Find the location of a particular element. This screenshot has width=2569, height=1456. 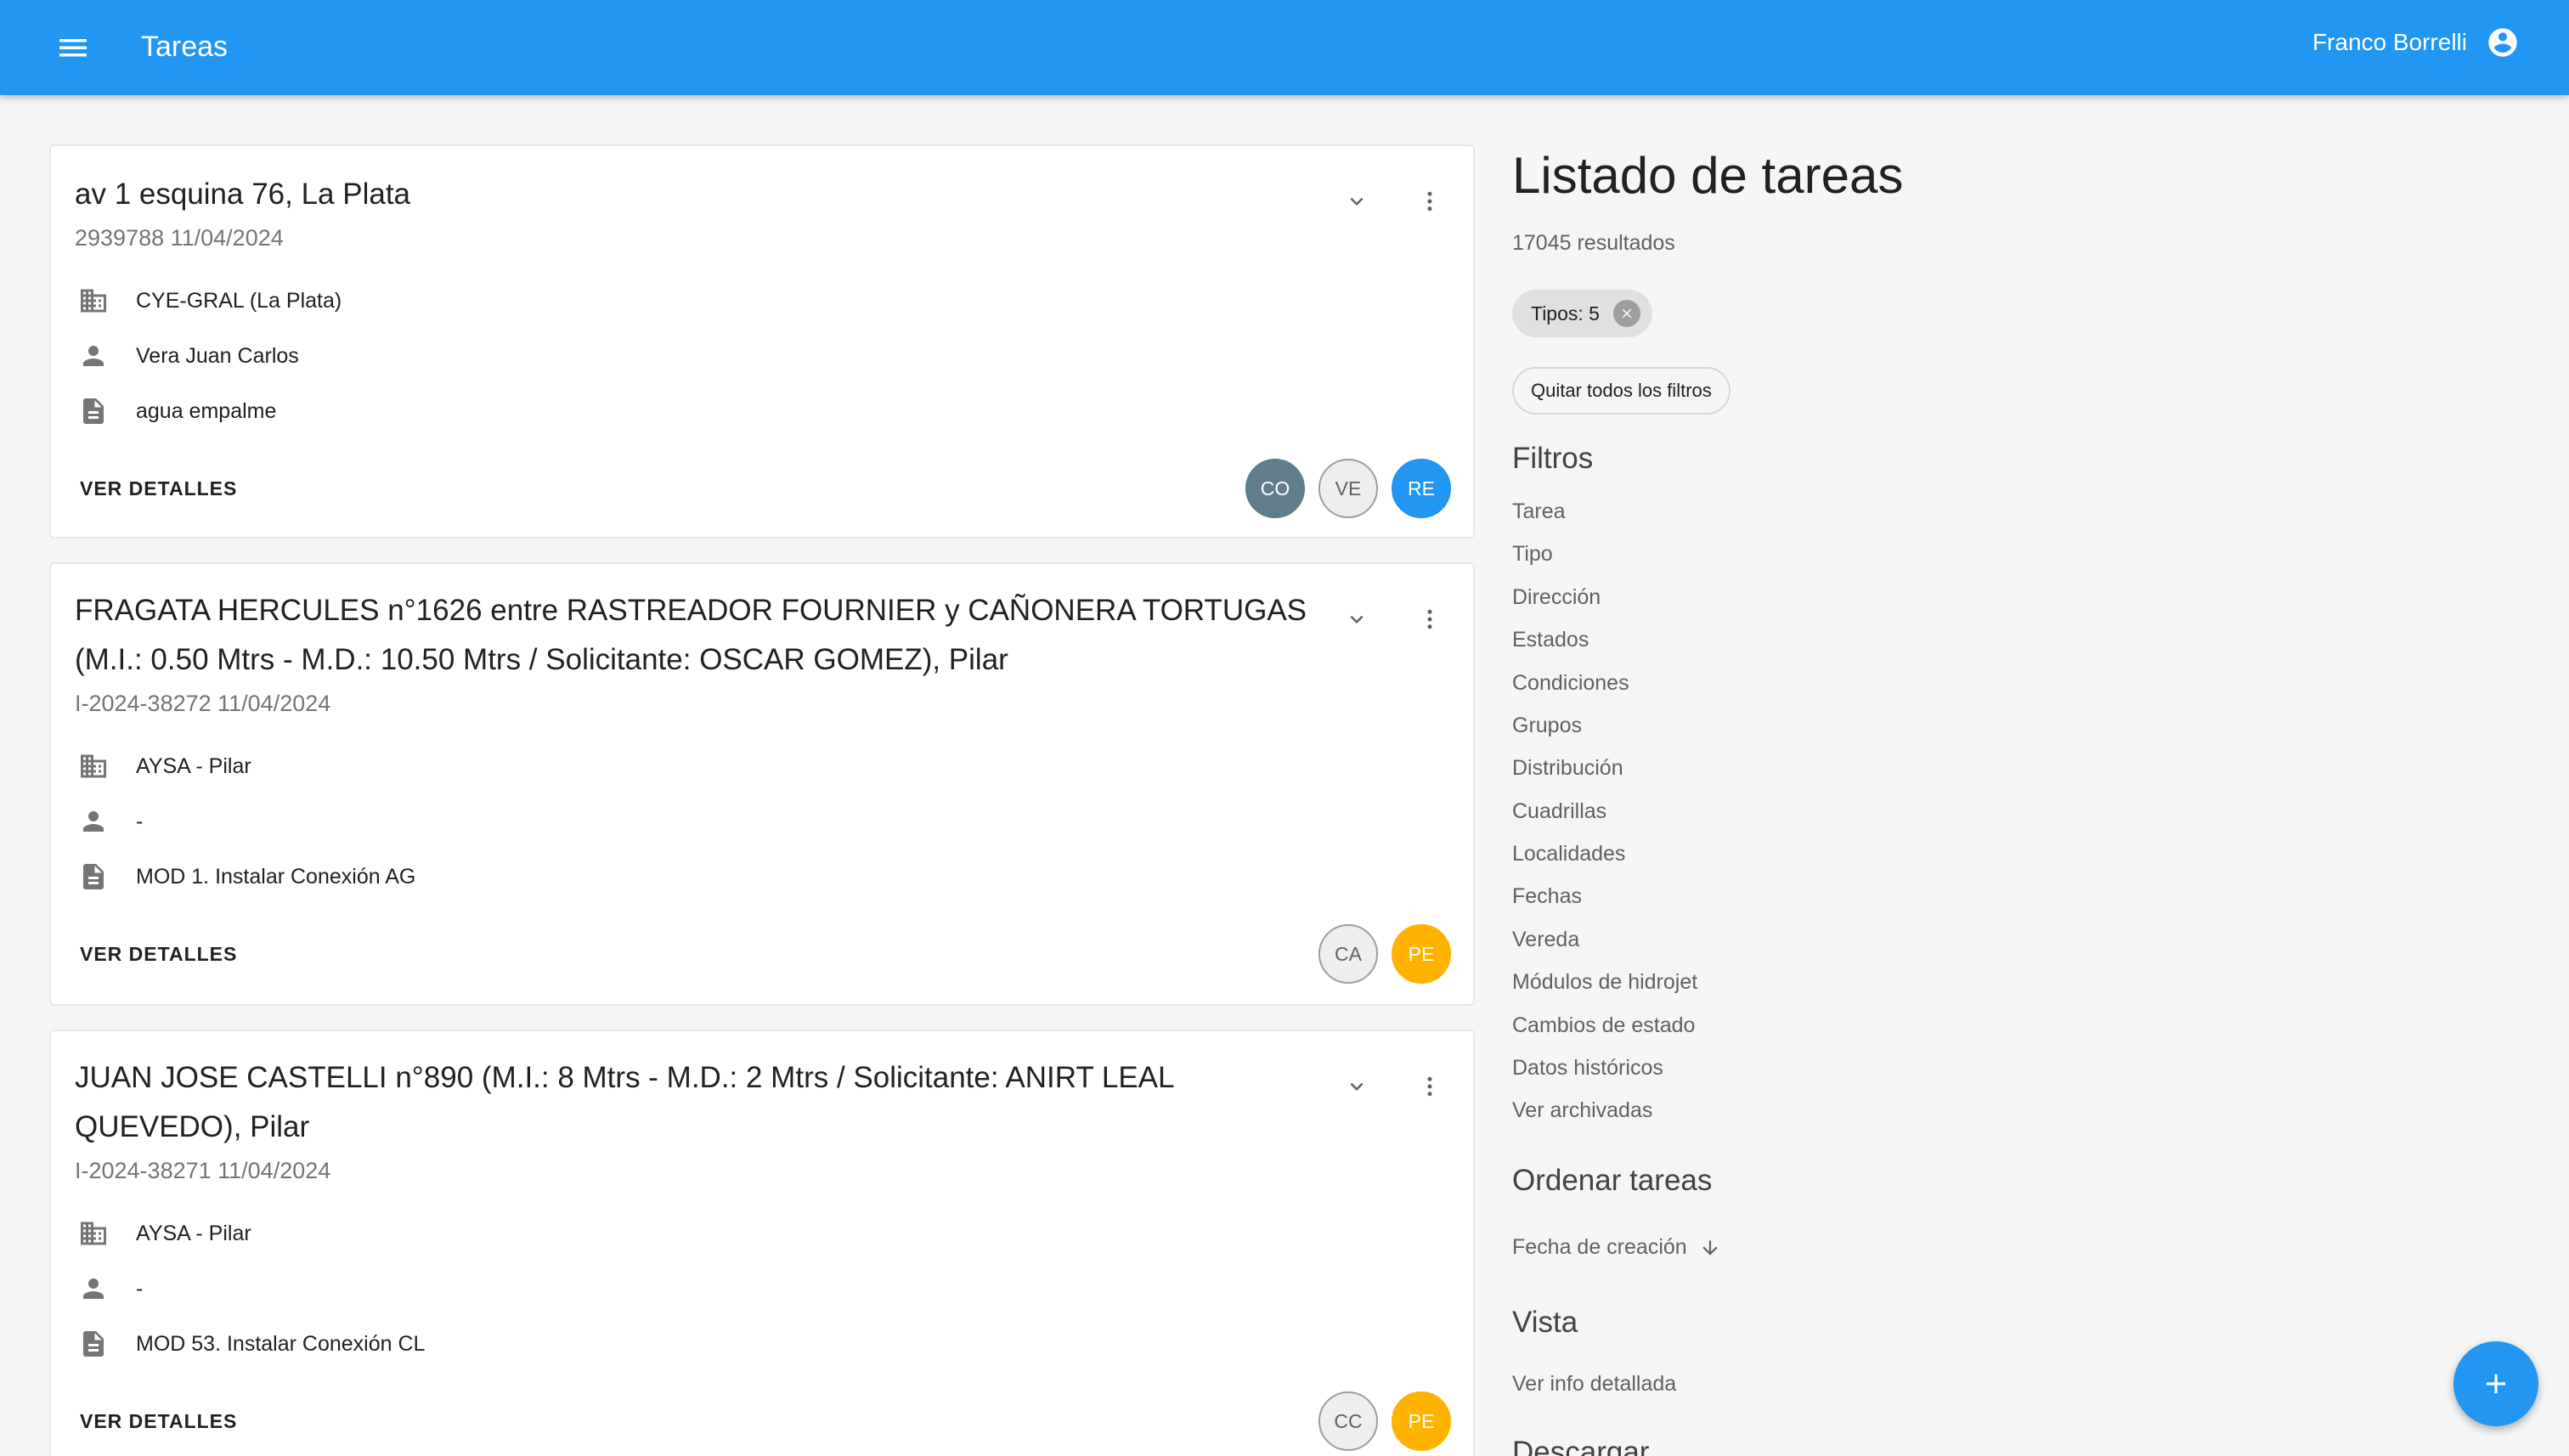

add-task-button is located at coordinates (2495, 1384).